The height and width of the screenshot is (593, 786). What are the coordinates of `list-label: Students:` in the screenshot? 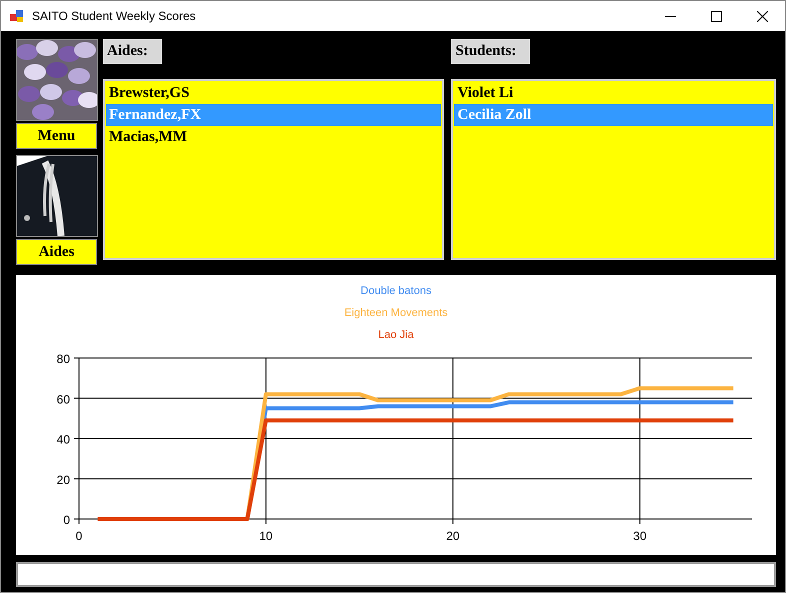 It's located at (490, 51).